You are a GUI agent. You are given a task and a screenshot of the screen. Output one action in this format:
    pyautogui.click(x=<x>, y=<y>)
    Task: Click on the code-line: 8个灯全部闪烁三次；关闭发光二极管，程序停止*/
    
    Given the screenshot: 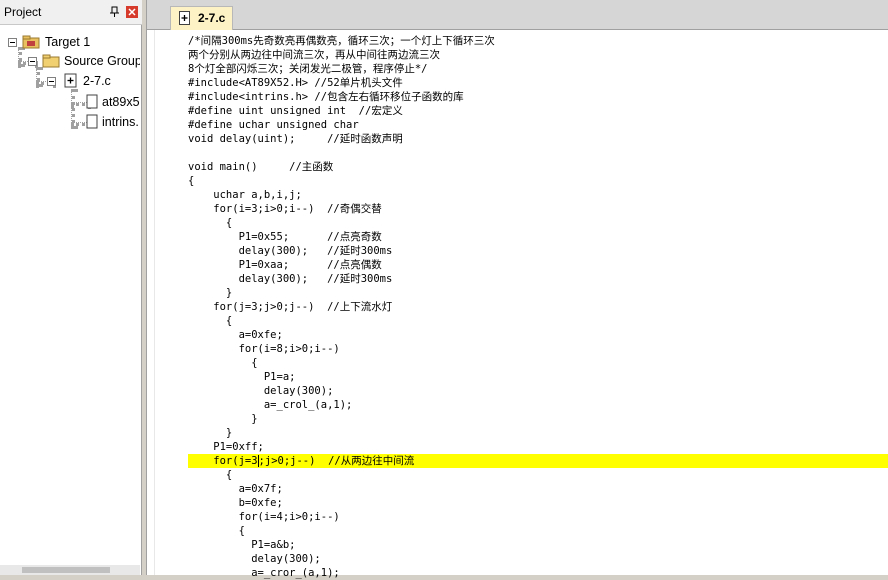 What is the action you would take?
    pyautogui.click(x=538, y=69)
    